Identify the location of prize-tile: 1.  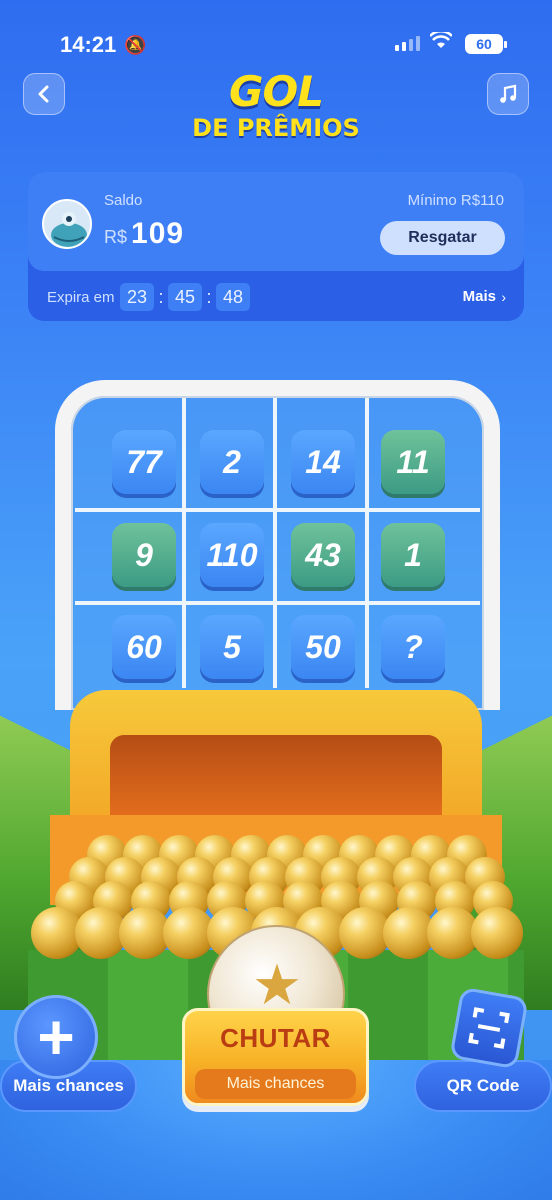
(413, 555).